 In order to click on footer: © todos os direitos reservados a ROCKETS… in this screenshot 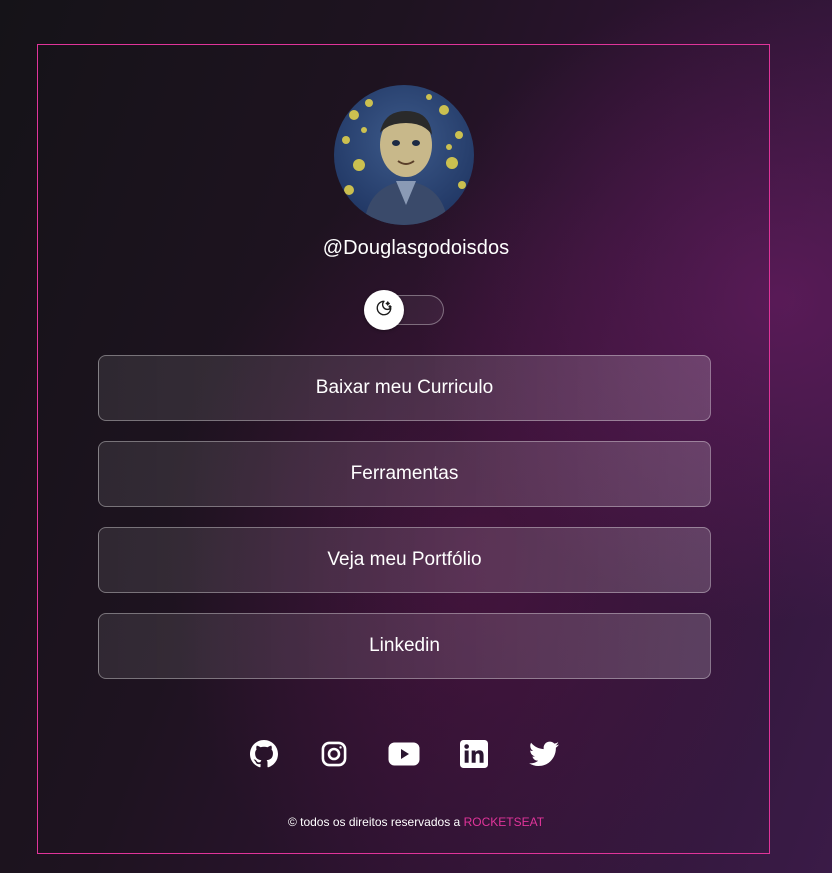, I will do `click(416, 822)`.